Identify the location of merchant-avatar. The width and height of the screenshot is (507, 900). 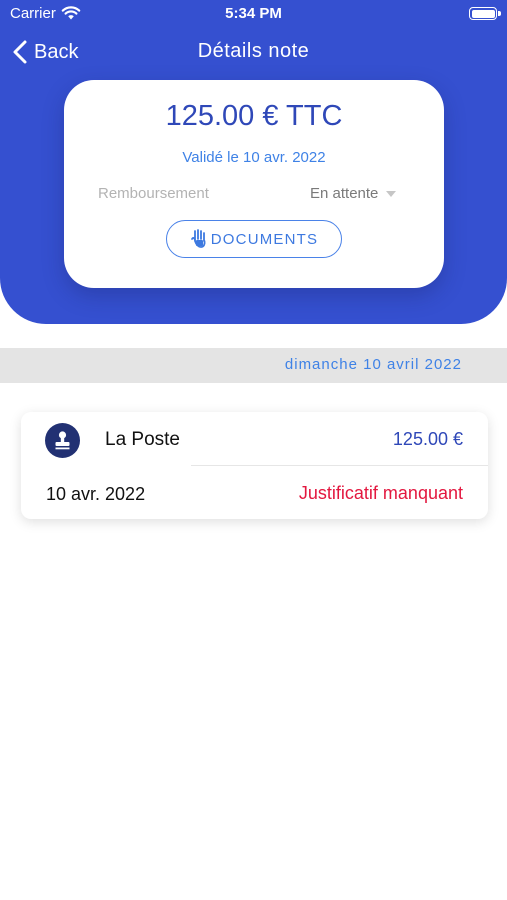
(62, 440).